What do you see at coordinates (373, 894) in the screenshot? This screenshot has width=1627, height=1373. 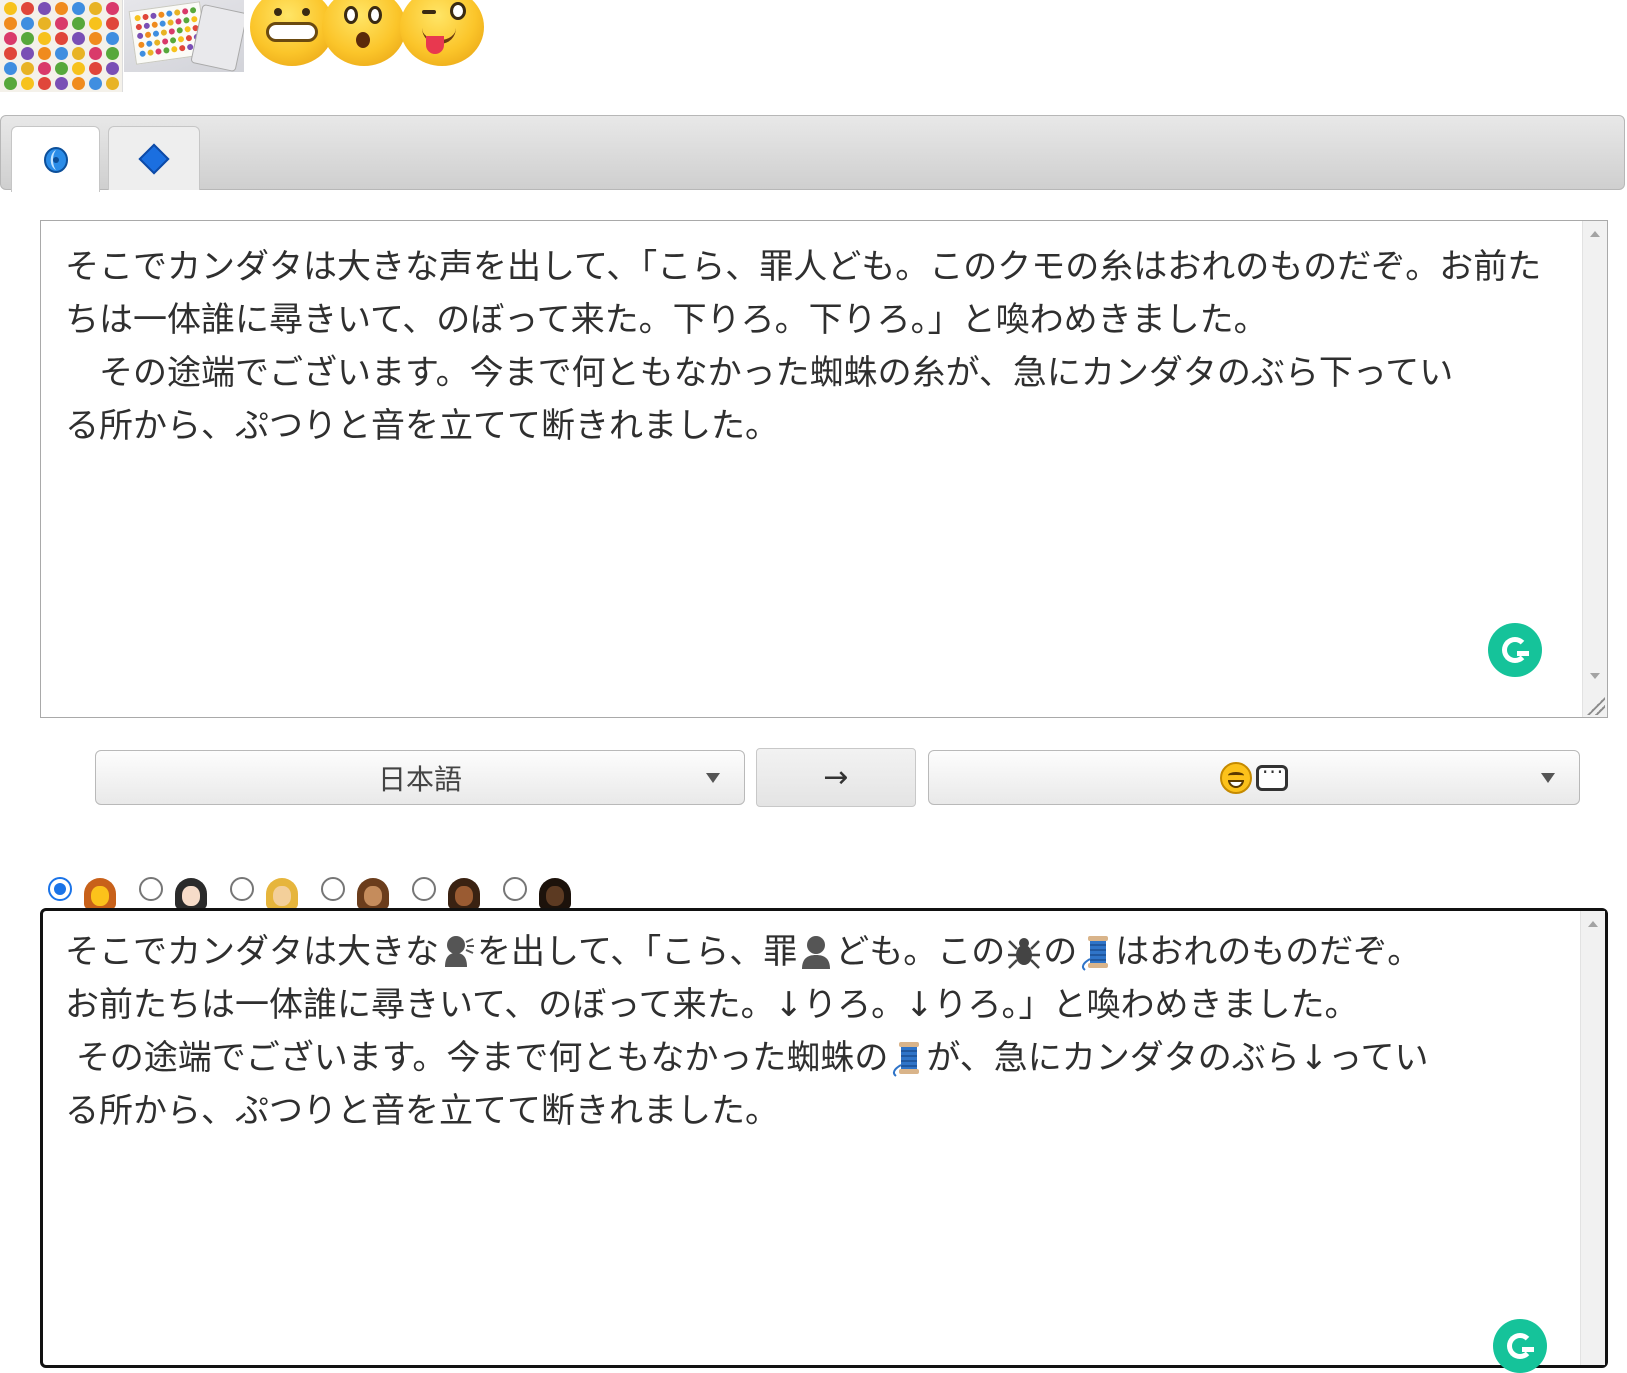 I see `person-medium-icon` at bounding box center [373, 894].